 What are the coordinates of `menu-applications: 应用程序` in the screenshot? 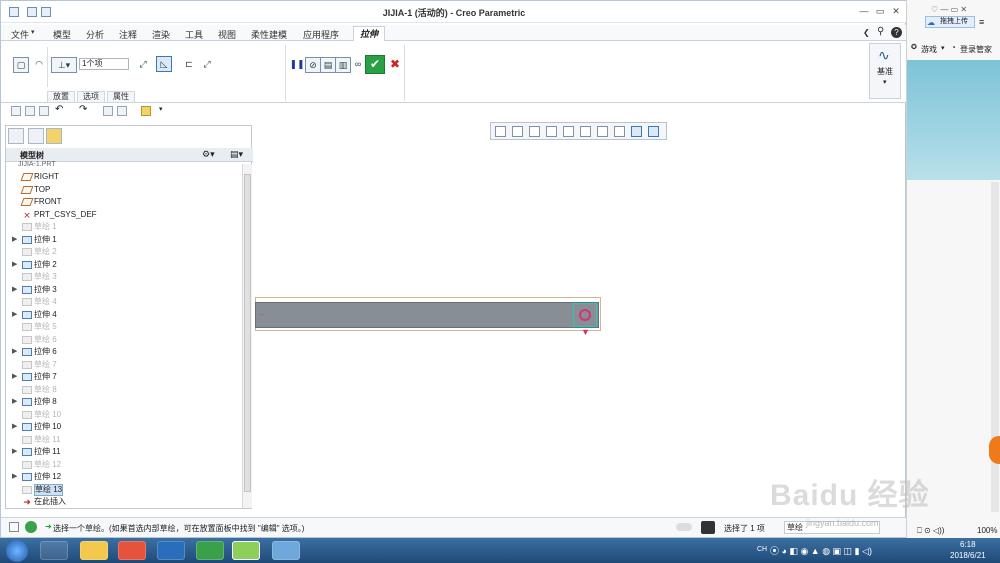 It's located at (321, 34).